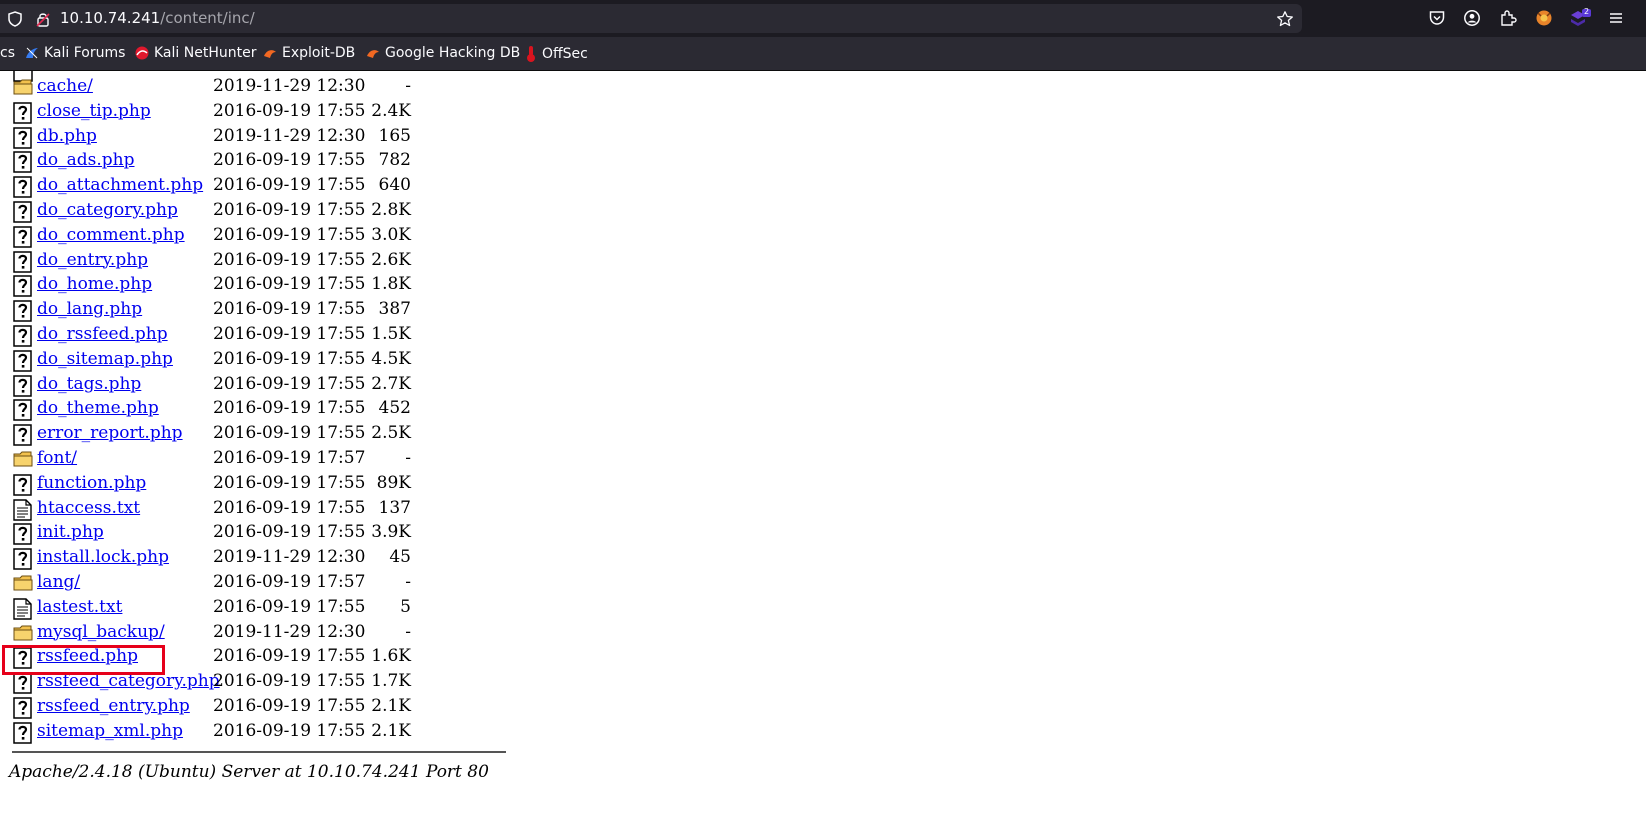 The height and width of the screenshot is (828, 1646). Describe the element at coordinates (89, 384) in the screenshot. I see `file-link: do_tags.php` at that location.